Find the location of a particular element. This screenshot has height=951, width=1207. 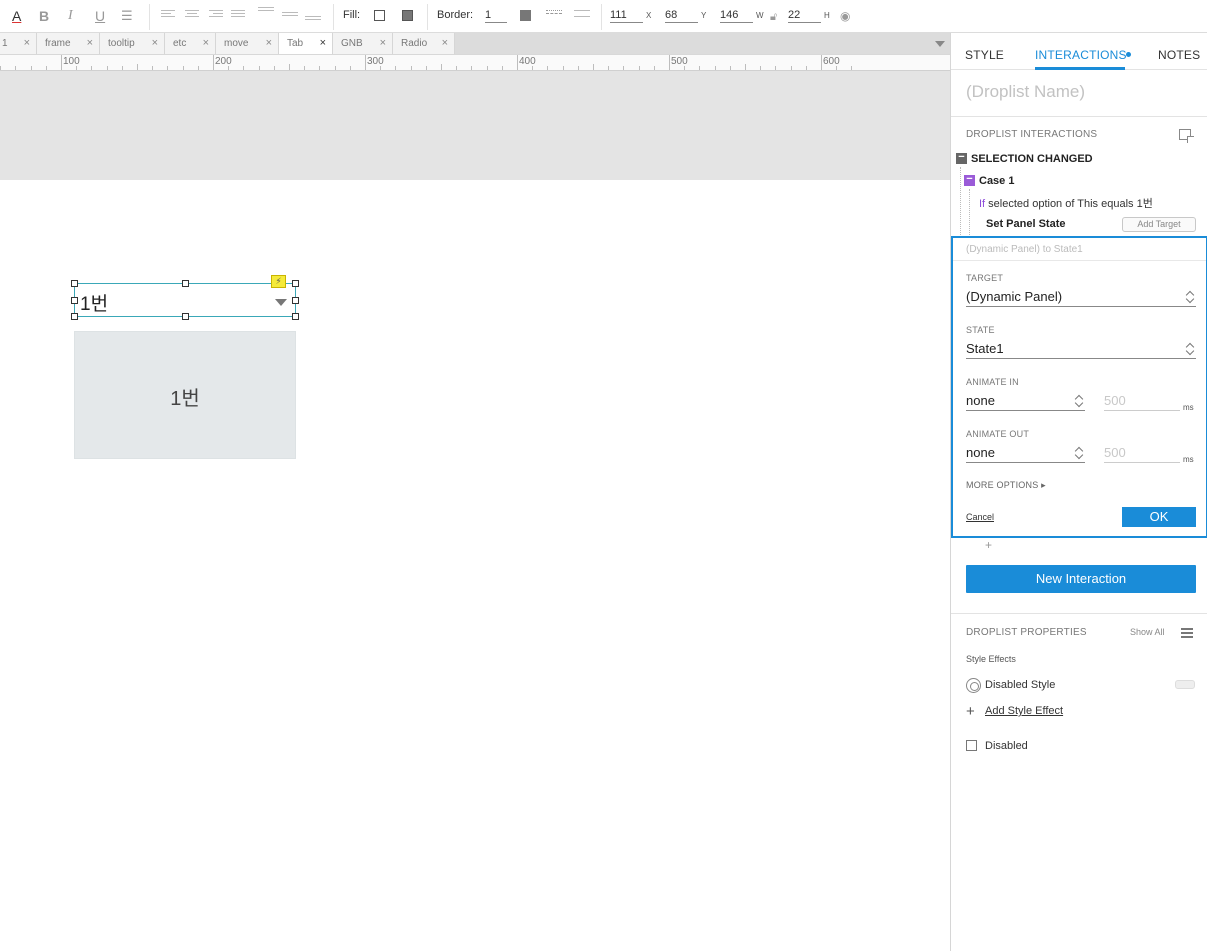

collapse-event-icon: − is located at coordinates (961, 158).